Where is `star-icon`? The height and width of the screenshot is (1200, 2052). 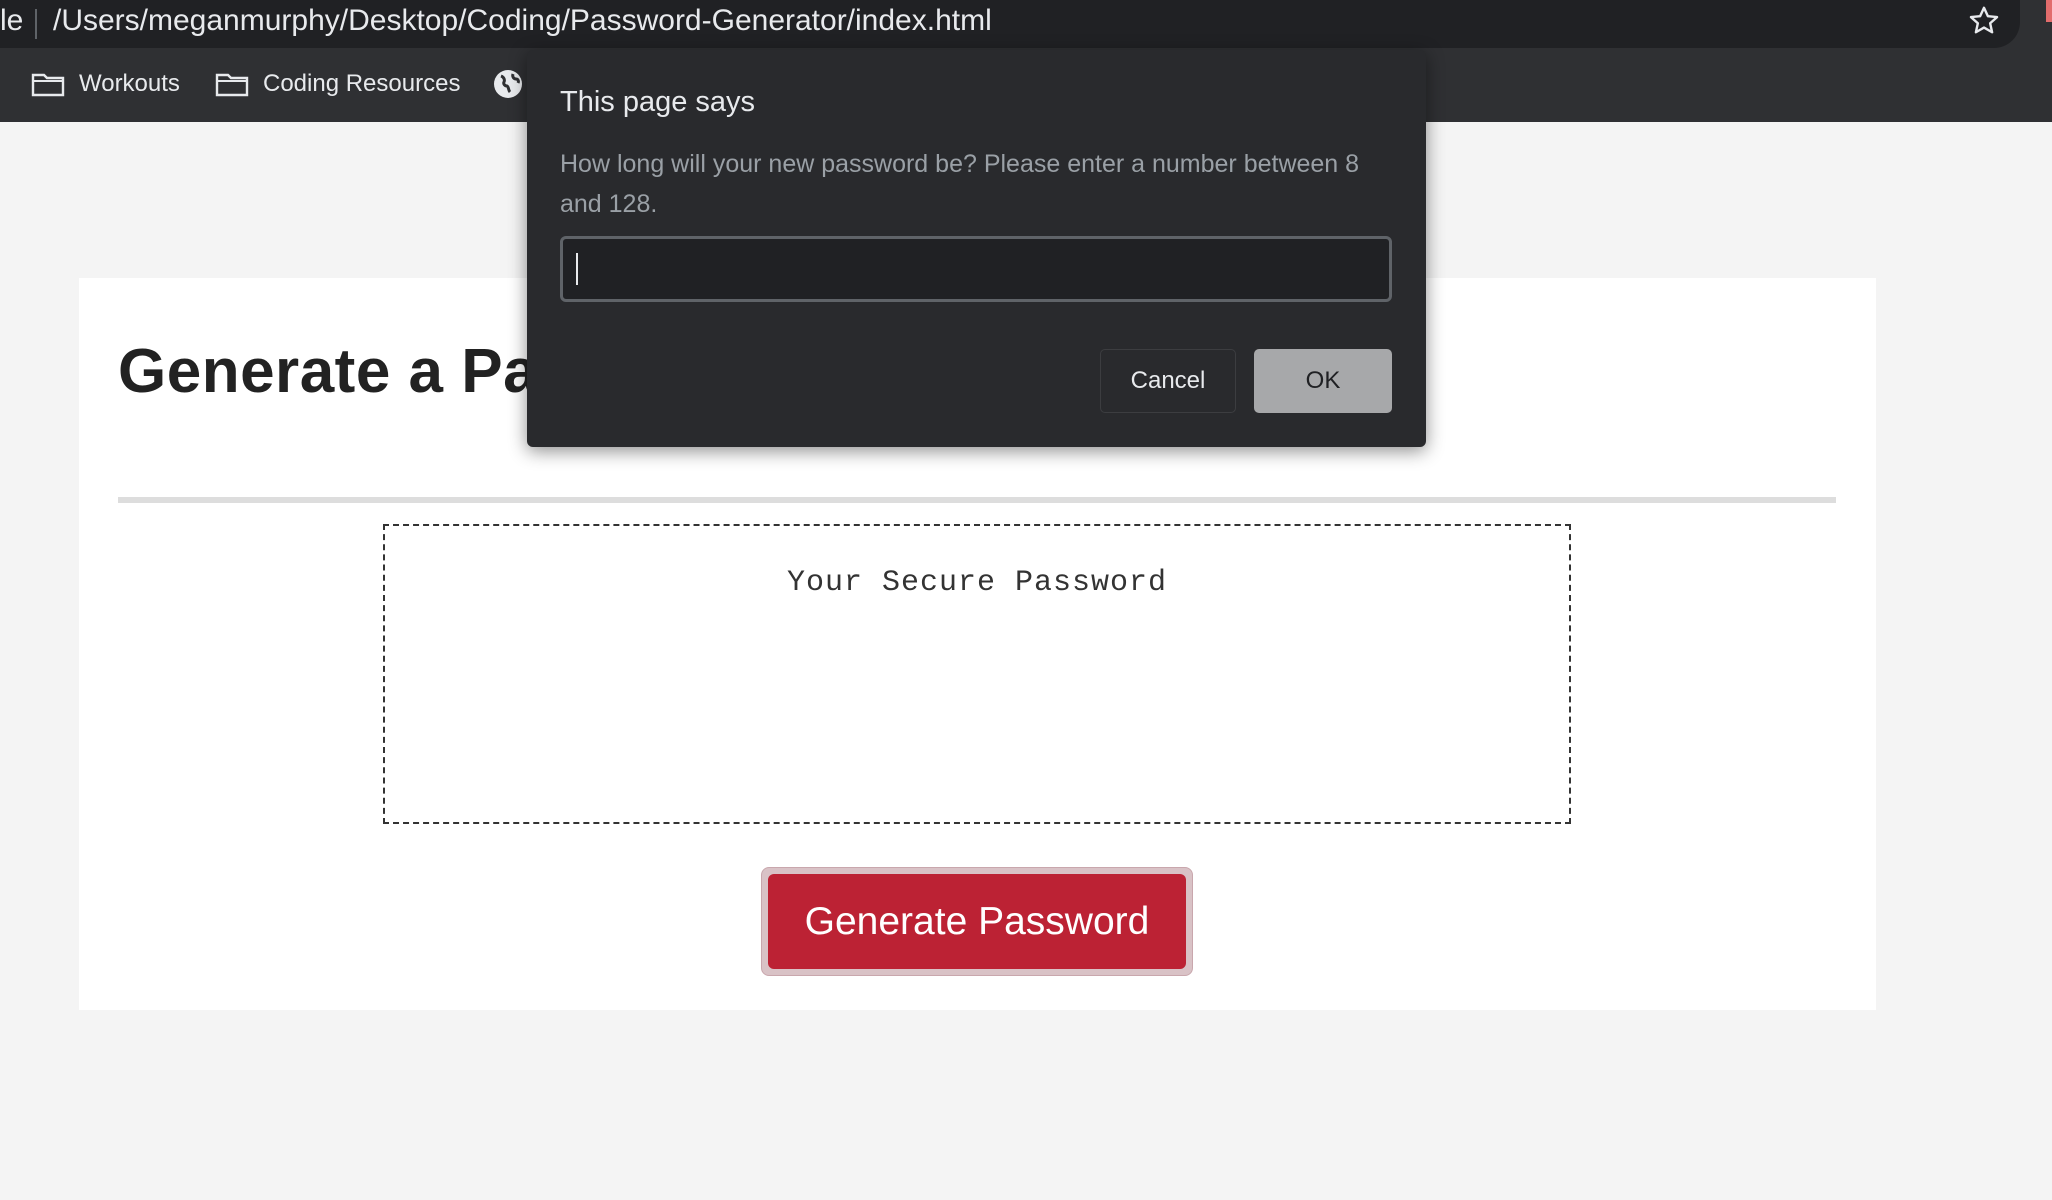 star-icon is located at coordinates (1984, 21).